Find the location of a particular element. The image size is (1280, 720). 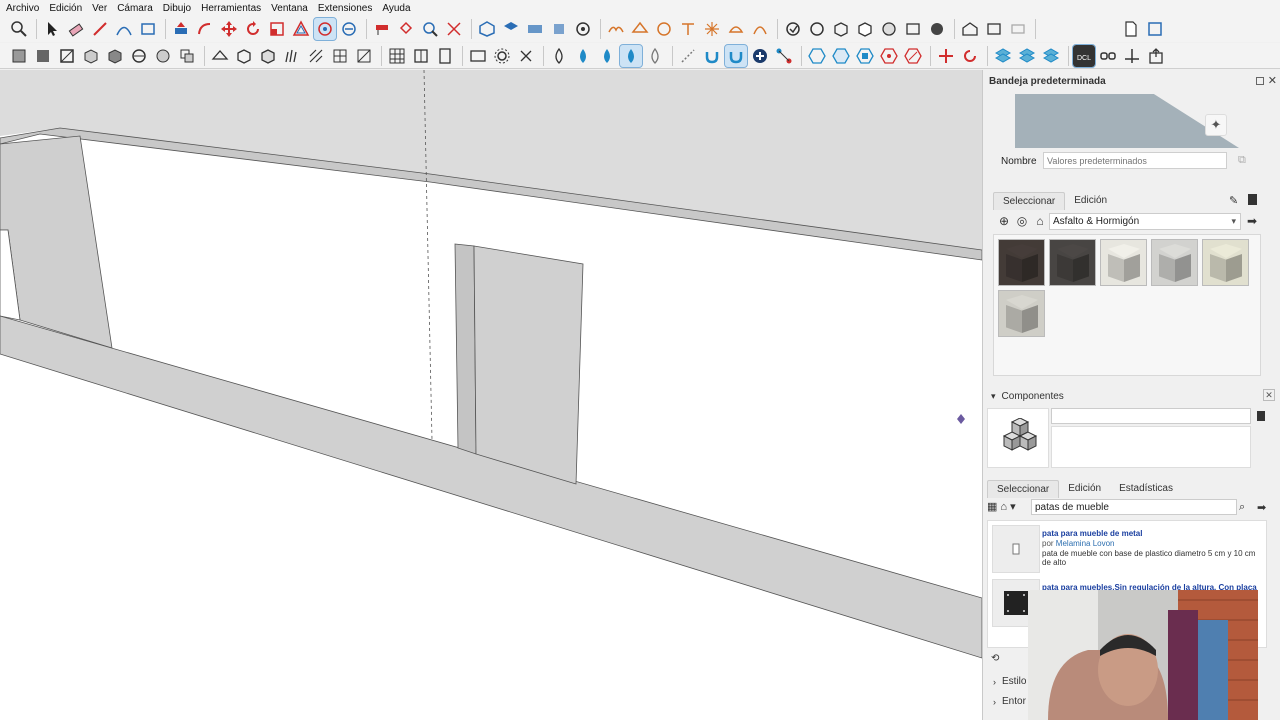

share-model-icon is located at coordinates (994, 29).